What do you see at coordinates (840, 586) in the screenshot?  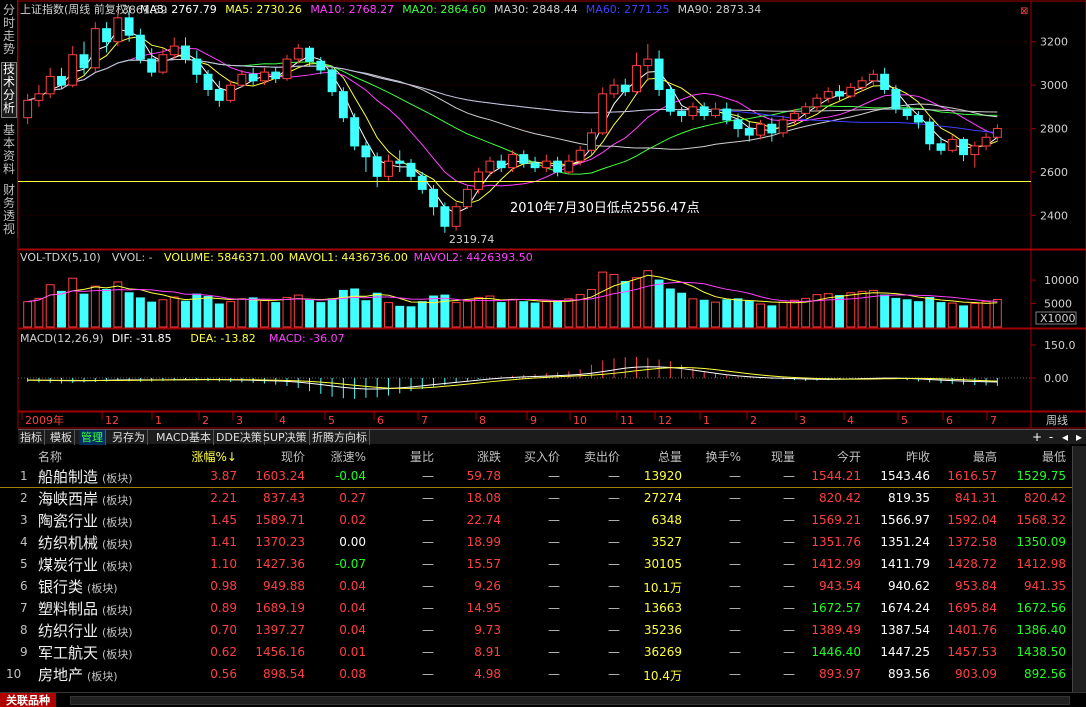 I see `cell-open: 943.54` at bounding box center [840, 586].